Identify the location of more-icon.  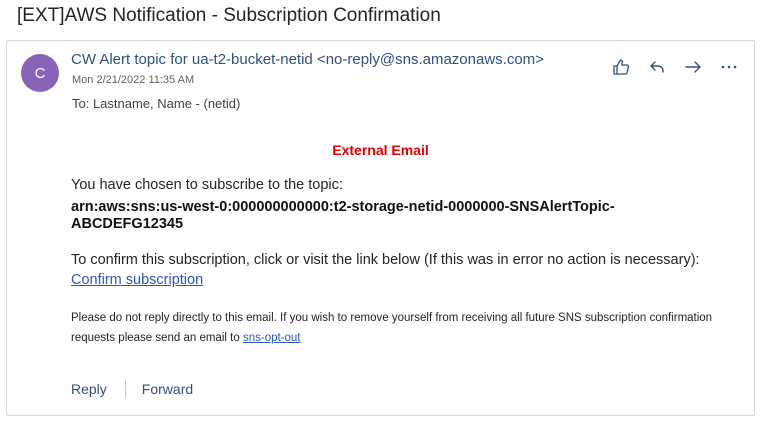
(729, 67).